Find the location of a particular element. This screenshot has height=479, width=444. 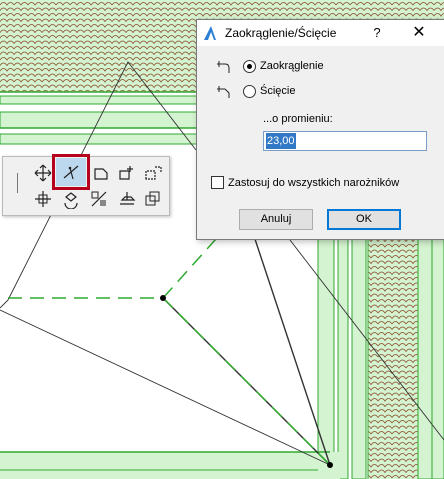

elevate-icon is located at coordinates (127, 199).